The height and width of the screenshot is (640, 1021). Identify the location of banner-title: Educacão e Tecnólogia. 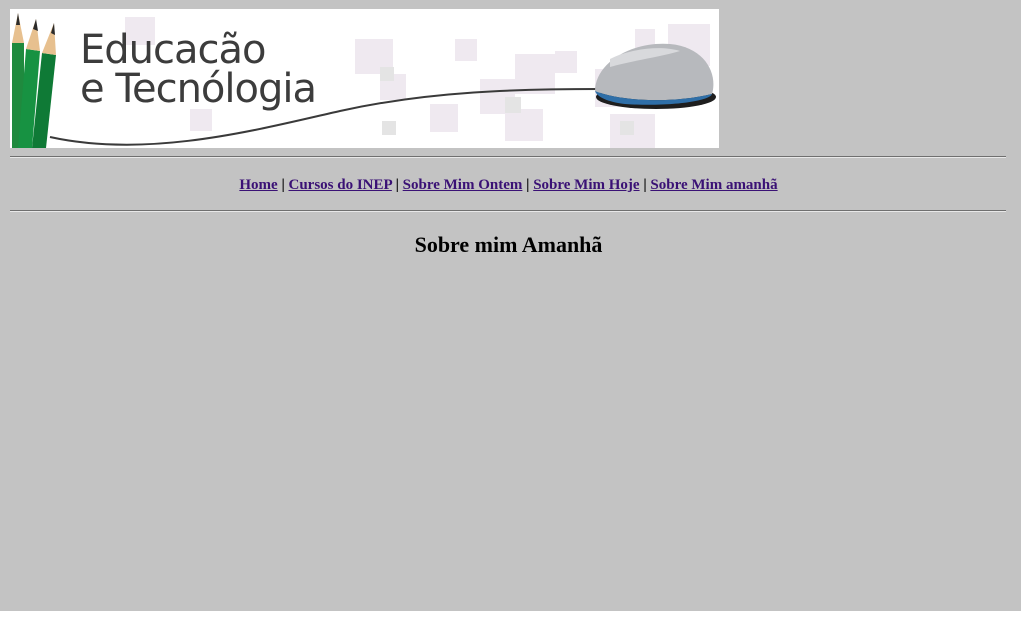
(198, 69).